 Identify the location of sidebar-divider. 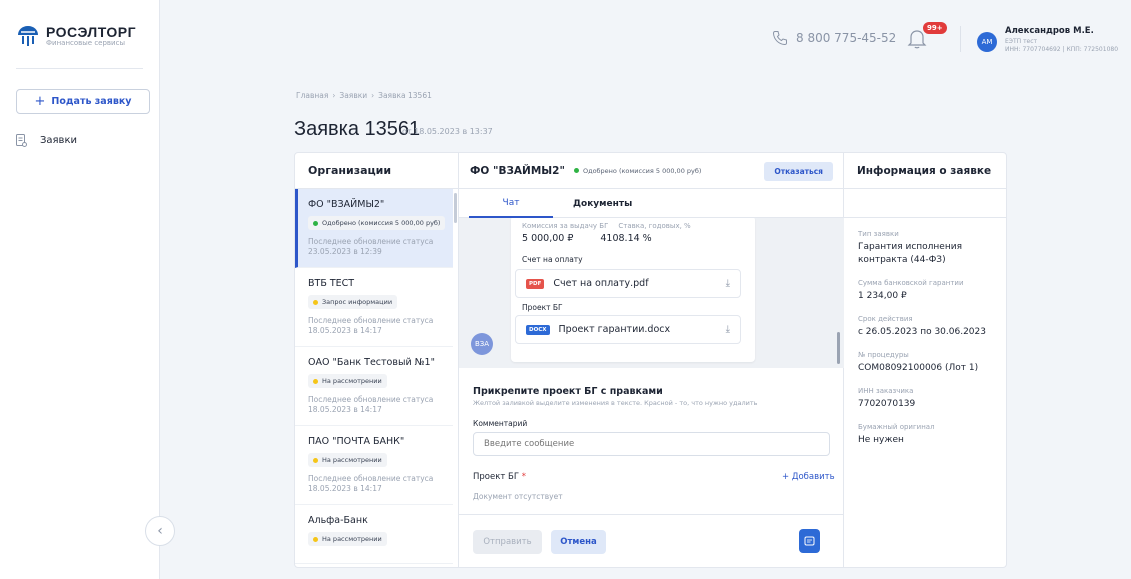
(79, 68).